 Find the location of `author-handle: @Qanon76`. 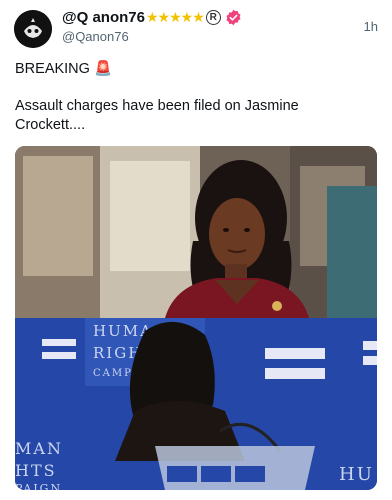

author-handle: @Qanon76 is located at coordinates (95, 36).